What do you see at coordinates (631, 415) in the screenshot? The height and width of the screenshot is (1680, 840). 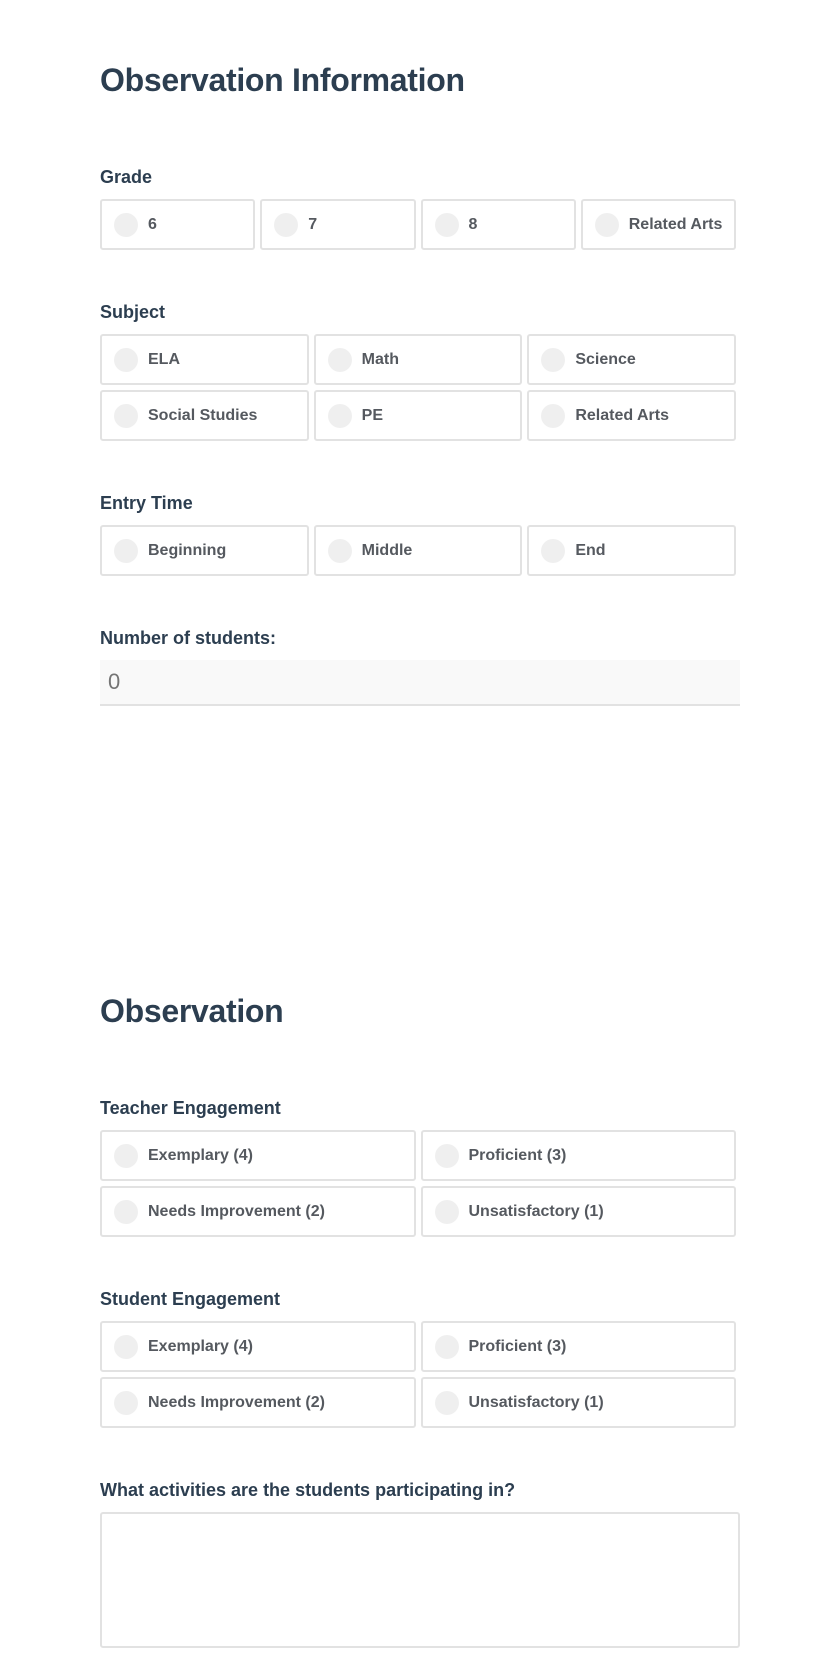 I see `subject-option-related-arts: Related Arts` at bounding box center [631, 415].